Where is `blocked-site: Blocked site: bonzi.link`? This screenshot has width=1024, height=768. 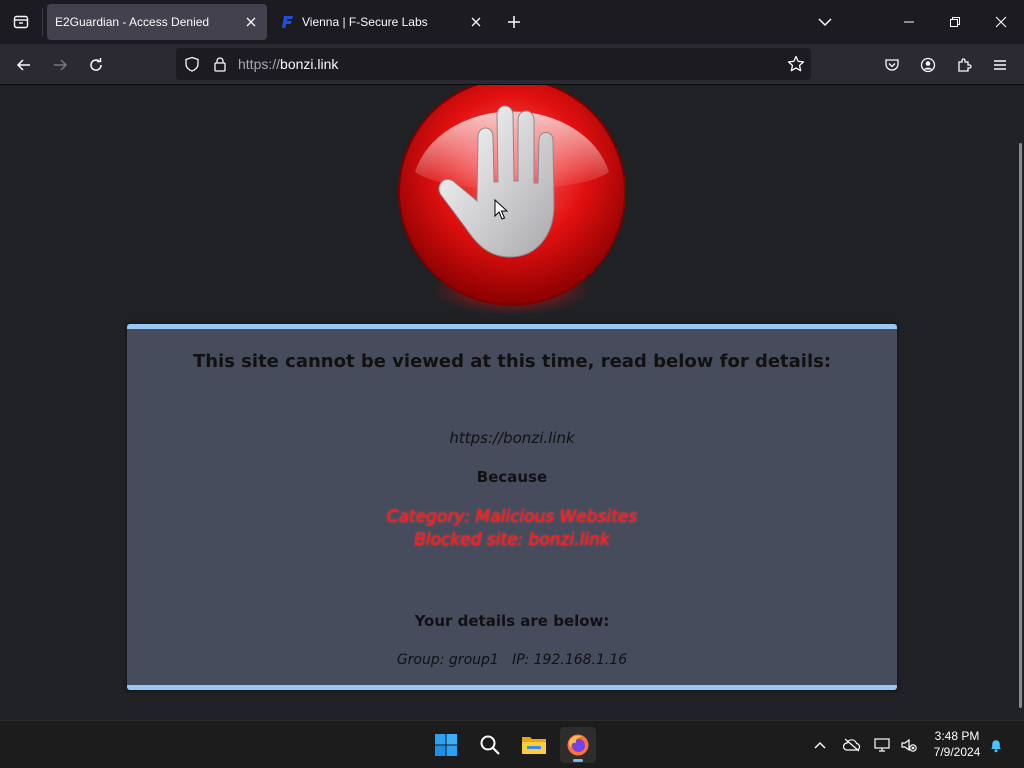 blocked-site: Blocked site: bonzi.link is located at coordinates (512, 540).